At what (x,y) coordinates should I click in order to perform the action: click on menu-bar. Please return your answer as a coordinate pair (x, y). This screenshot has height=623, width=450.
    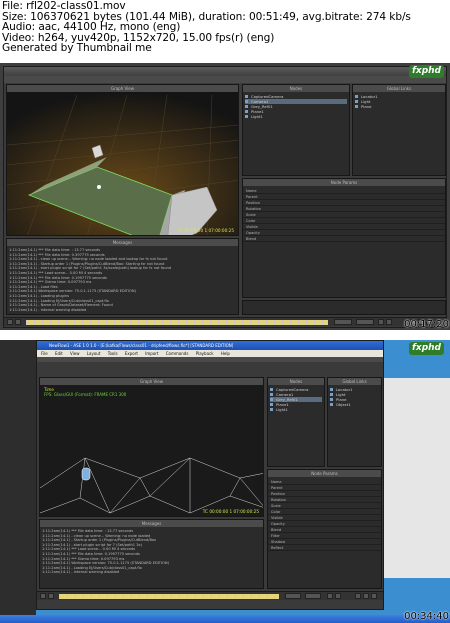
    Looking at the image, I should click on (225, 79).